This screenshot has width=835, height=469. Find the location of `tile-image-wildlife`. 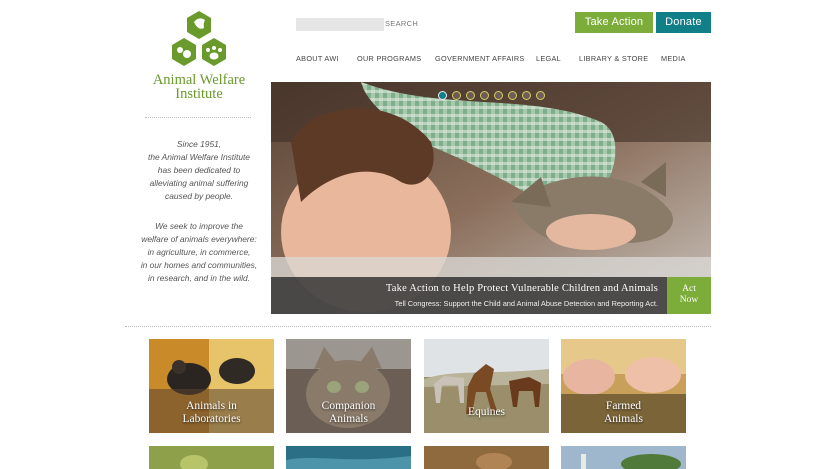

tile-image-wildlife is located at coordinates (486, 457).